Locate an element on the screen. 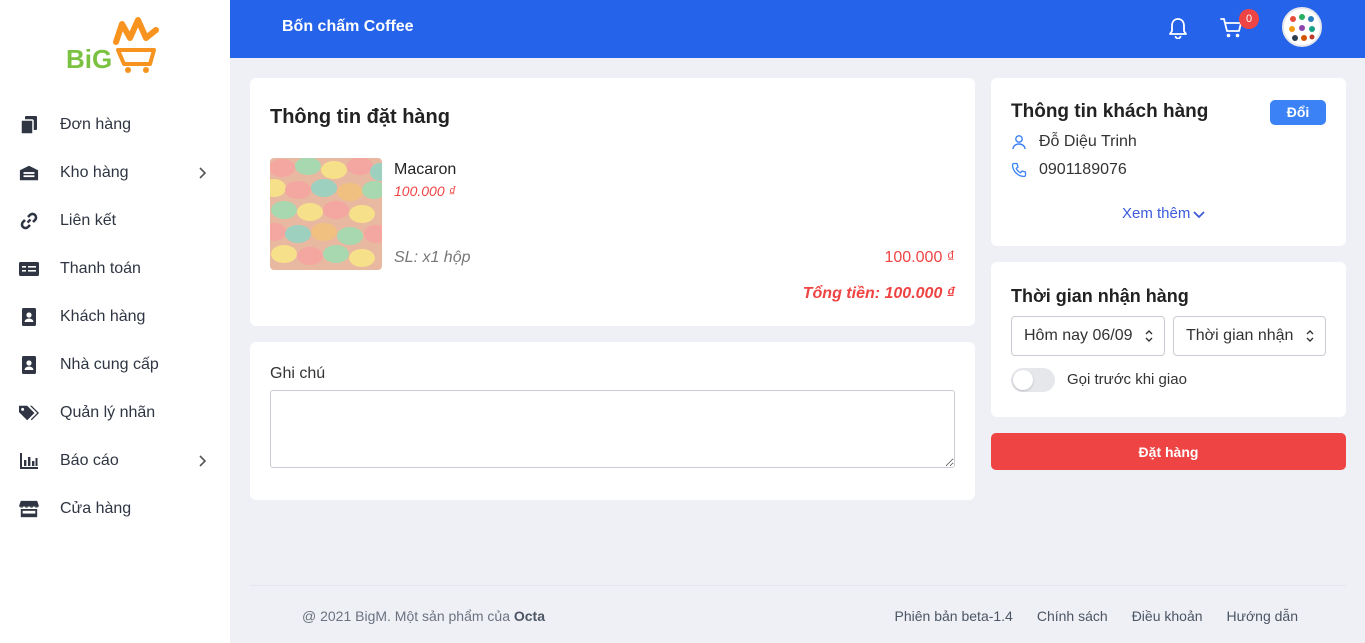 This screenshot has height=643, width=1365. delivery-time-select: Thời gian nhận is located at coordinates (1249, 336).